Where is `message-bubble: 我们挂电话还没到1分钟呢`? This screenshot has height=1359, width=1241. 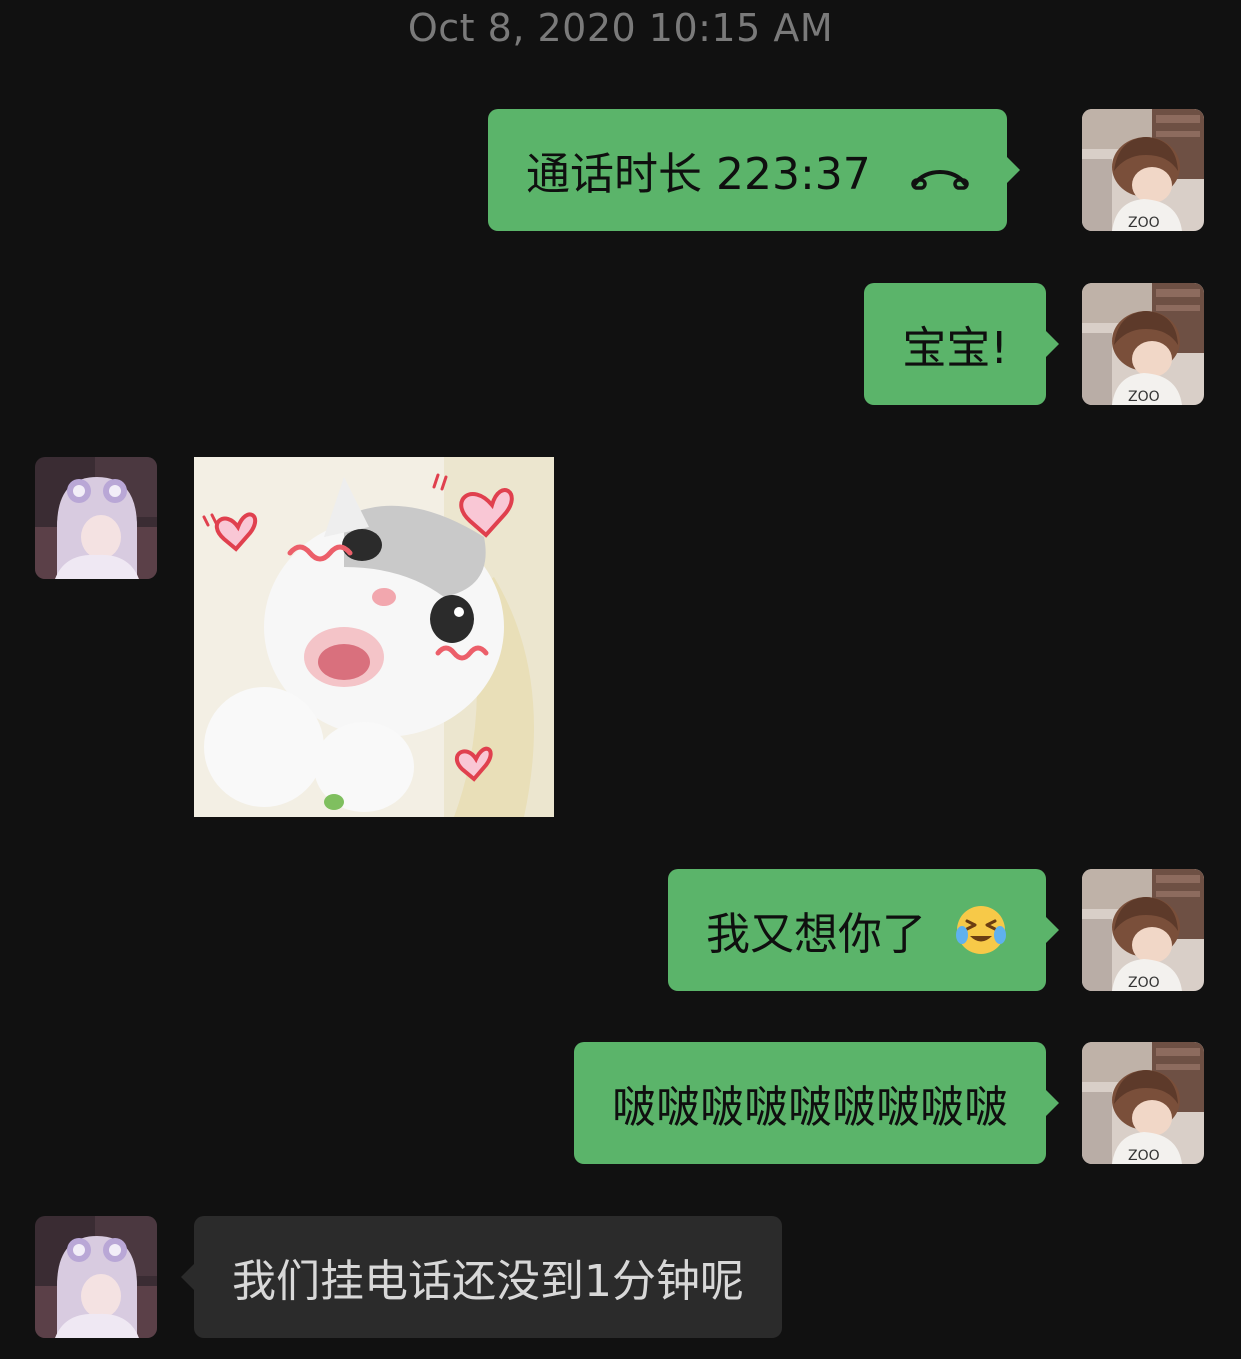
message-bubble: 我们挂电话还没到1分钟呢 is located at coordinates (481, 1277).